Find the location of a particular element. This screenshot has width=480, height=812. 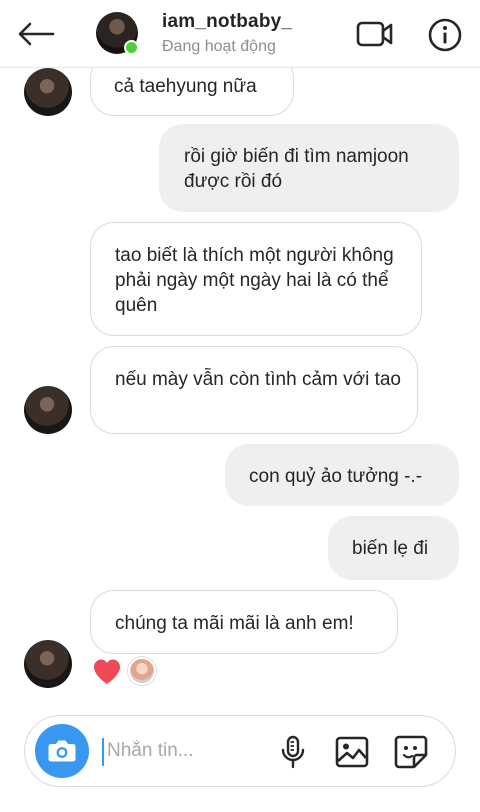

video-camera-icon is located at coordinates (374, 34).